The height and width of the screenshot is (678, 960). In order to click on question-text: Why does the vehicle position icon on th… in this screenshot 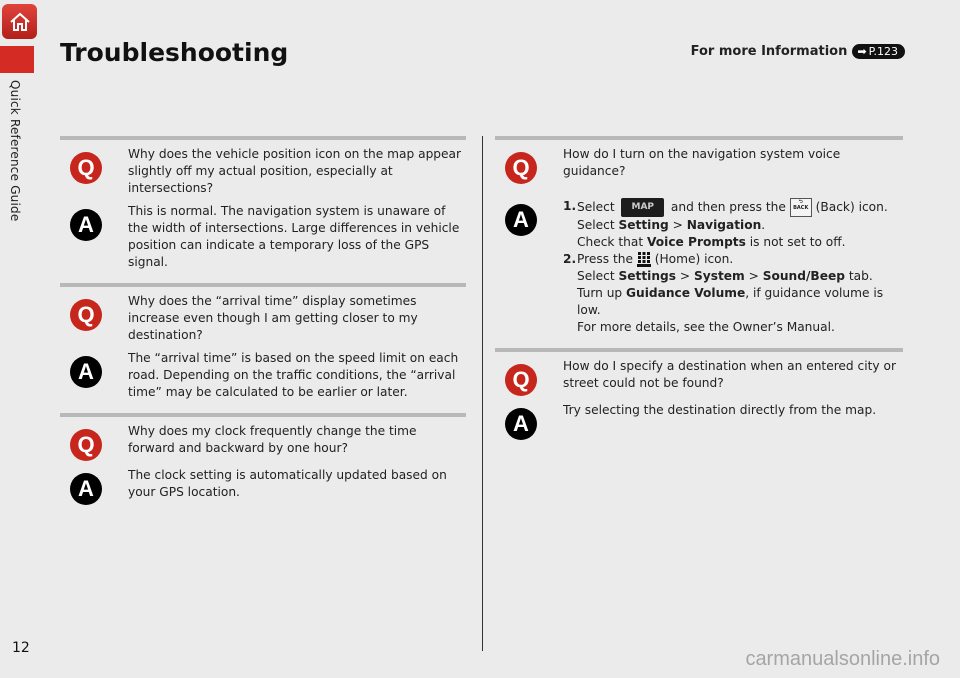, I will do `click(295, 171)`.